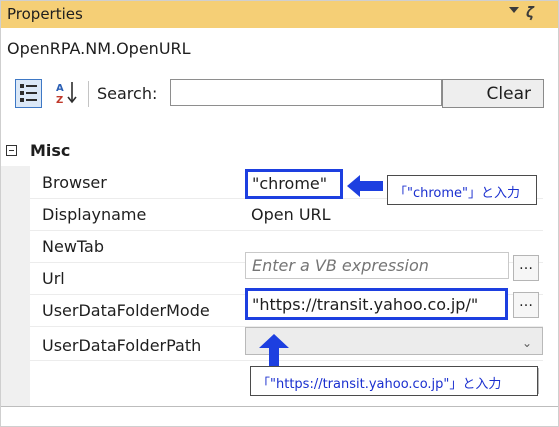  What do you see at coordinates (279, 14) in the screenshot?
I see `panel-title-bar: Properties 𝜻` at bounding box center [279, 14].